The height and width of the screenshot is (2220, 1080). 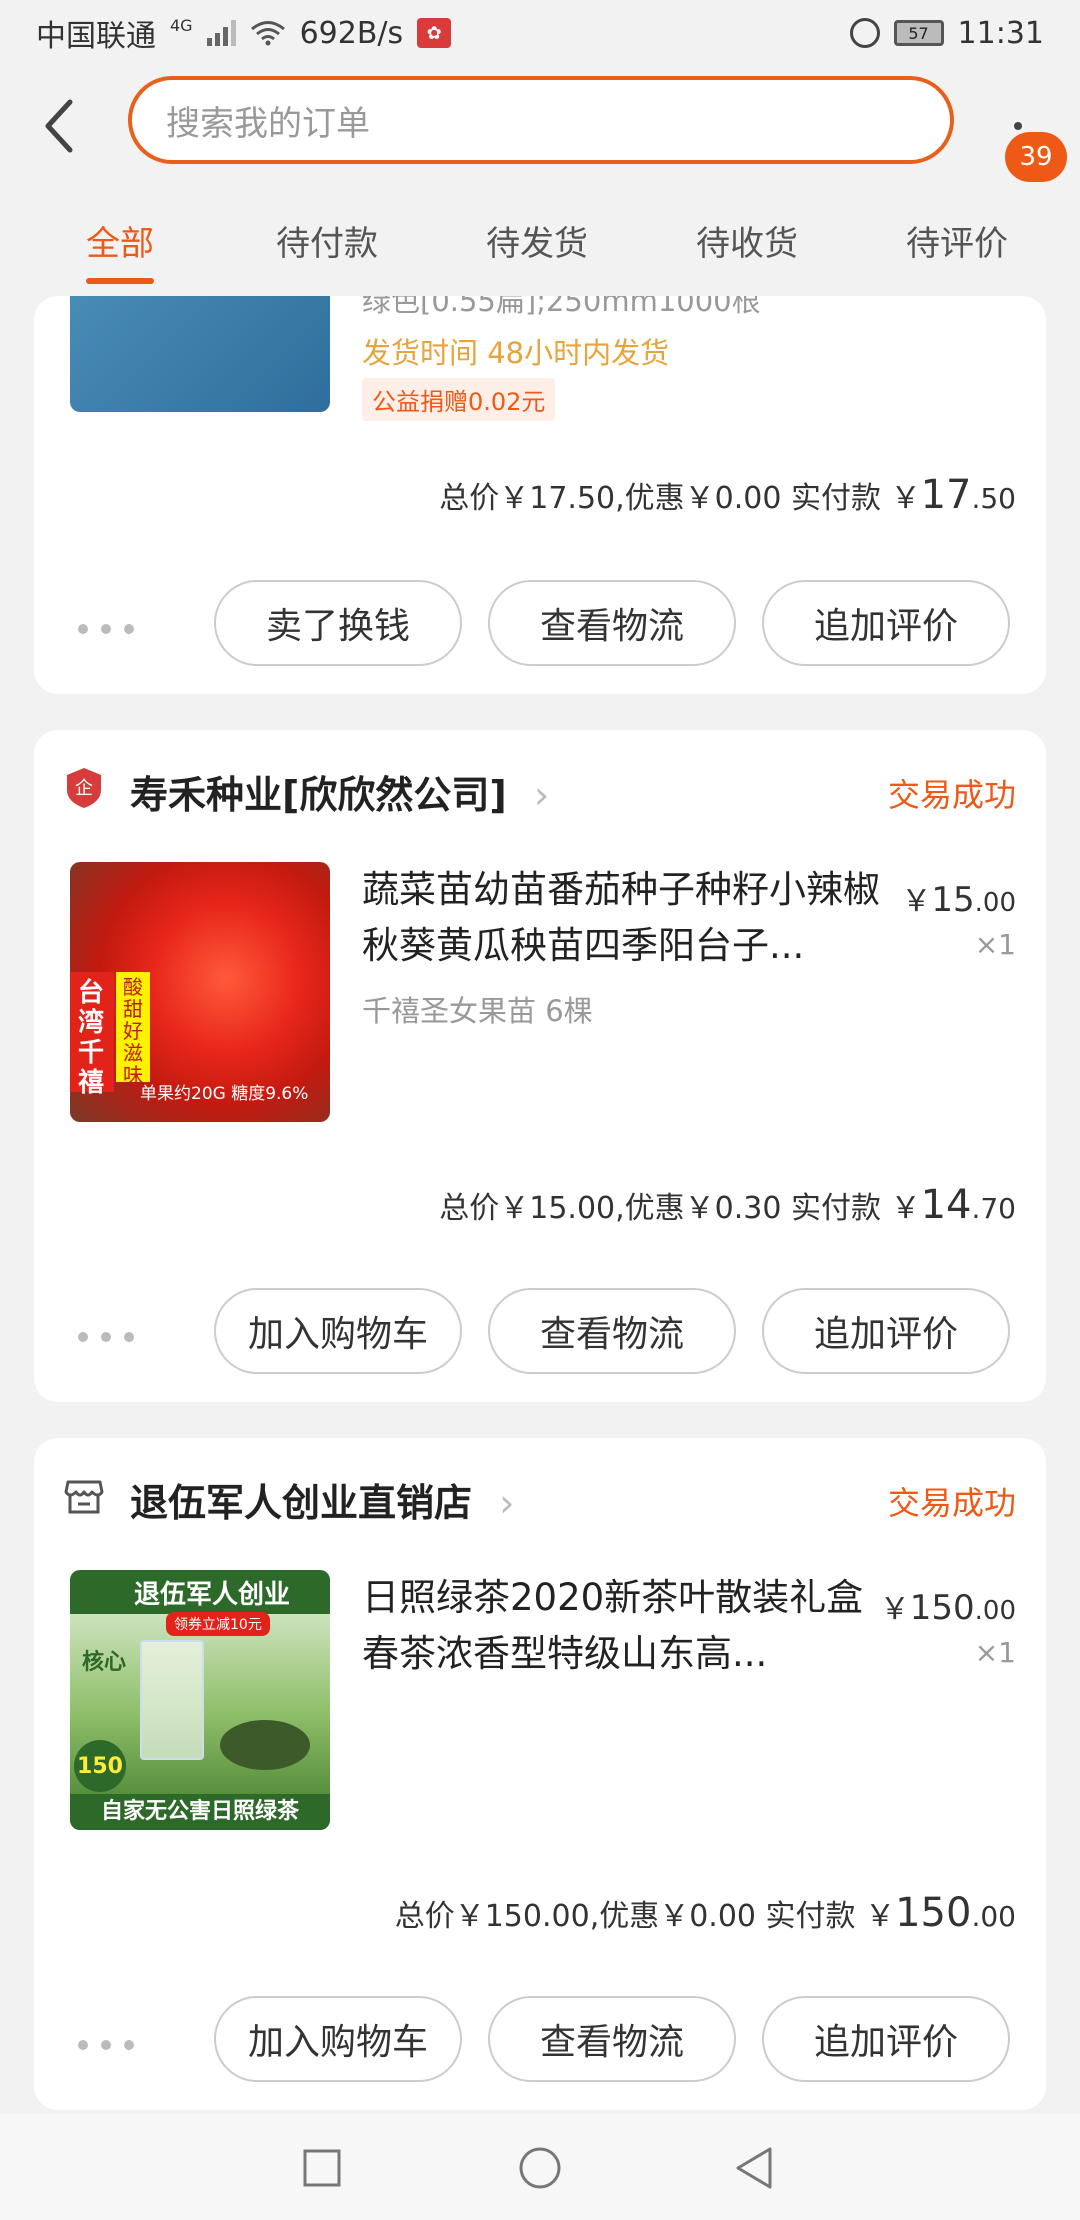 What do you see at coordinates (1018, 126) in the screenshot?
I see `more-dots-icon` at bounding box center [1018, 126].